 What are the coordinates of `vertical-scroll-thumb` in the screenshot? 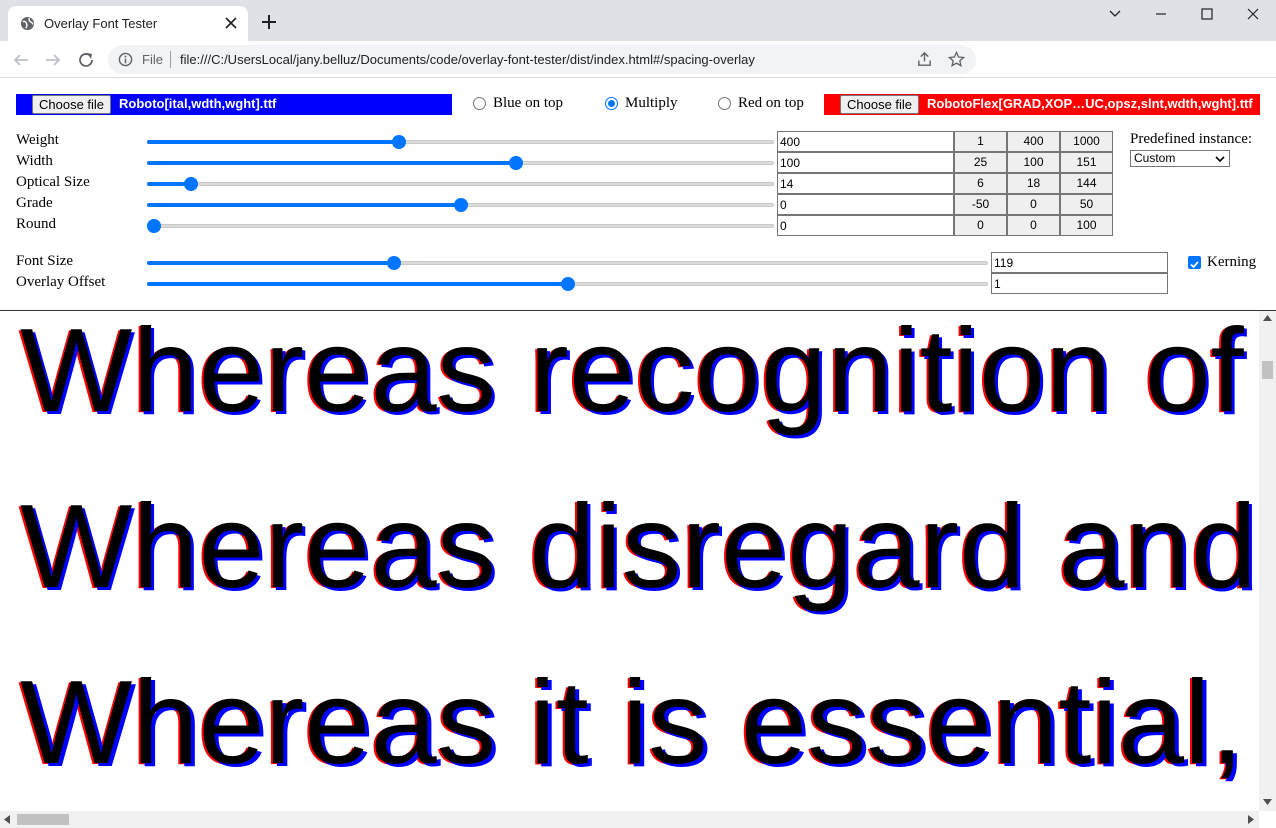 It's located at (1267, 370).